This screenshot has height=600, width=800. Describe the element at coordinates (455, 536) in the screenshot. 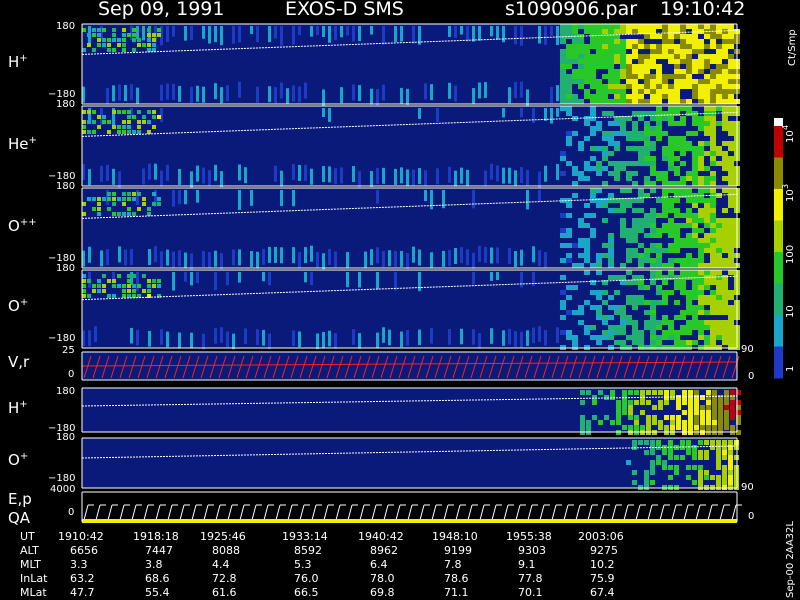

I see `ephemeris-cell: 1948:10` at that location.